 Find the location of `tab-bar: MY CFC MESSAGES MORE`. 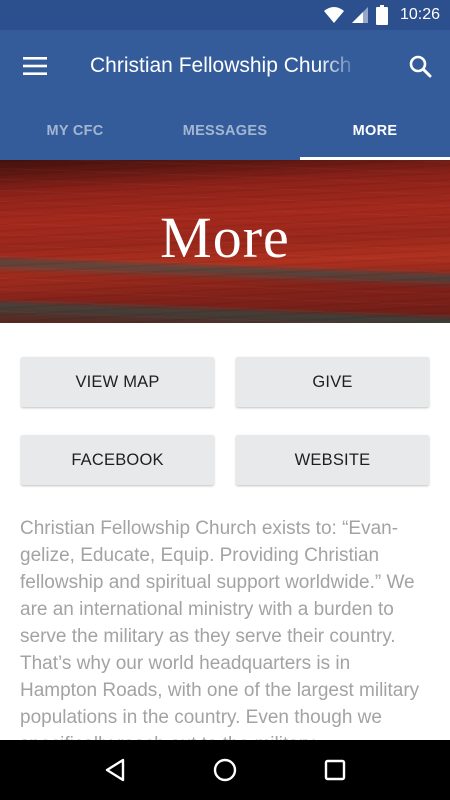

tab-bar: MY CFC MESSAGES MORE is located at coordinates (225, 131).